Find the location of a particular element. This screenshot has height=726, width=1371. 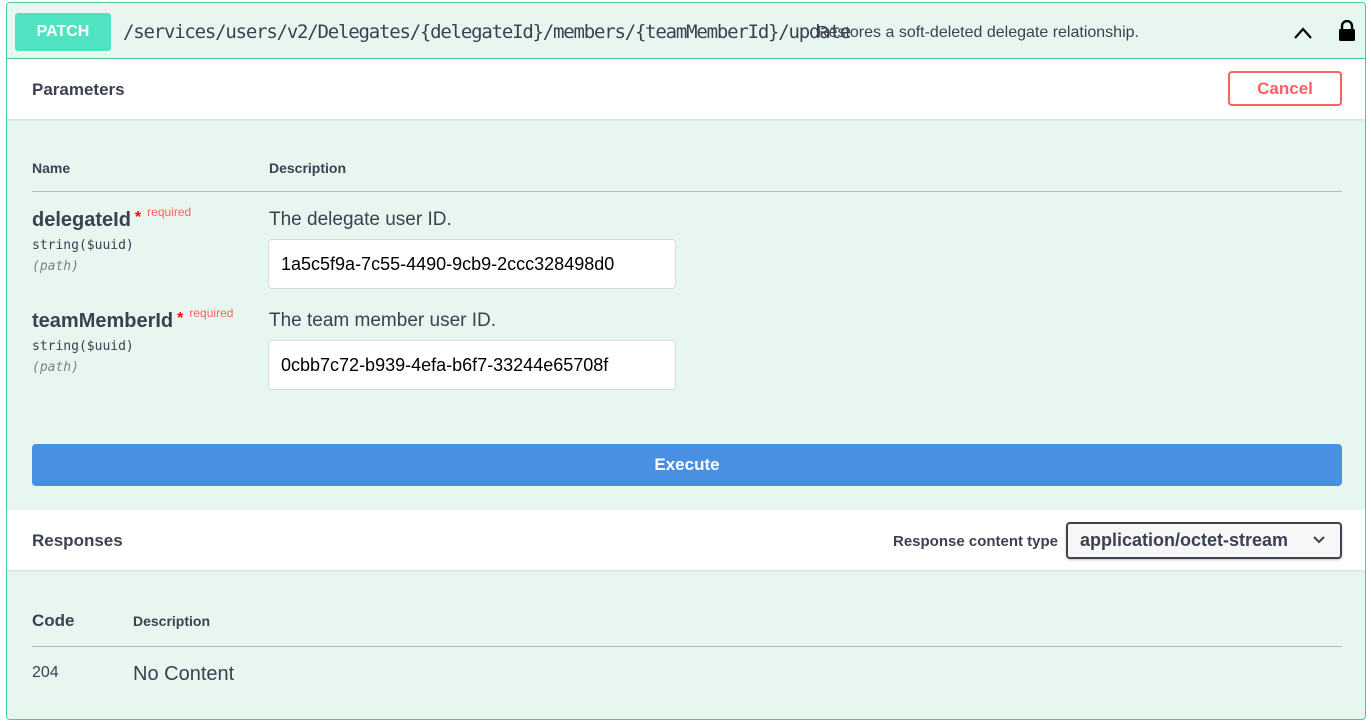

param-name-text: delegateId is located at coordinates (81, 220).